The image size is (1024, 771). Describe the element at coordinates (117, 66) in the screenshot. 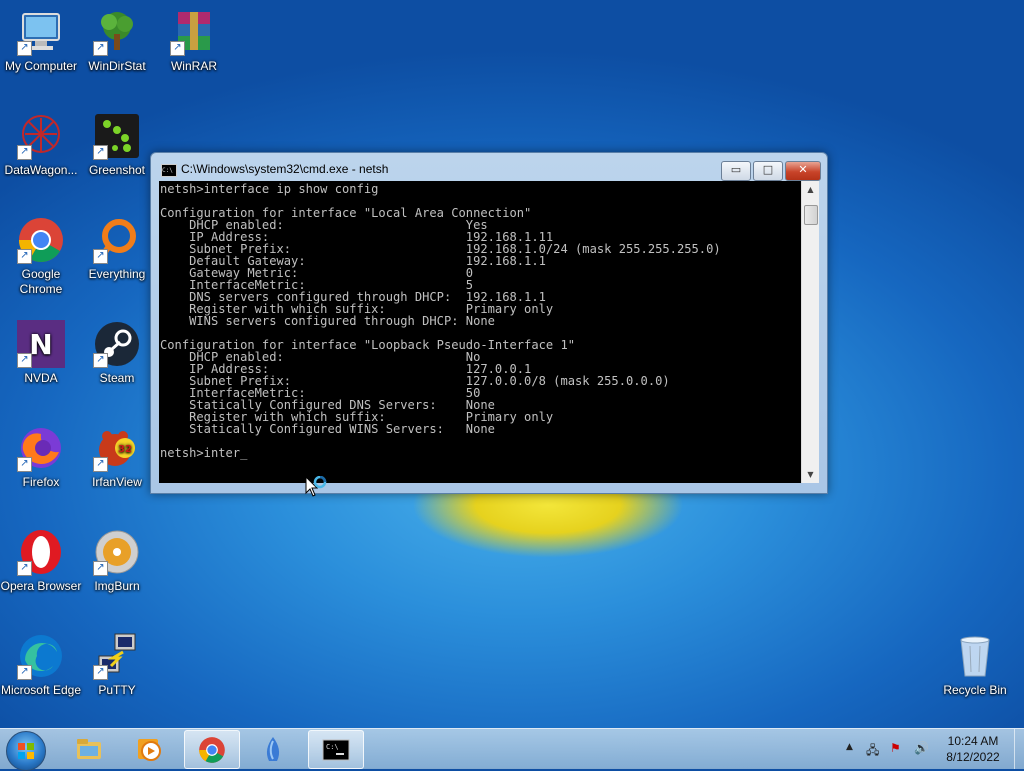

I see `desktop-icon-label: WinDirStat` at that location.